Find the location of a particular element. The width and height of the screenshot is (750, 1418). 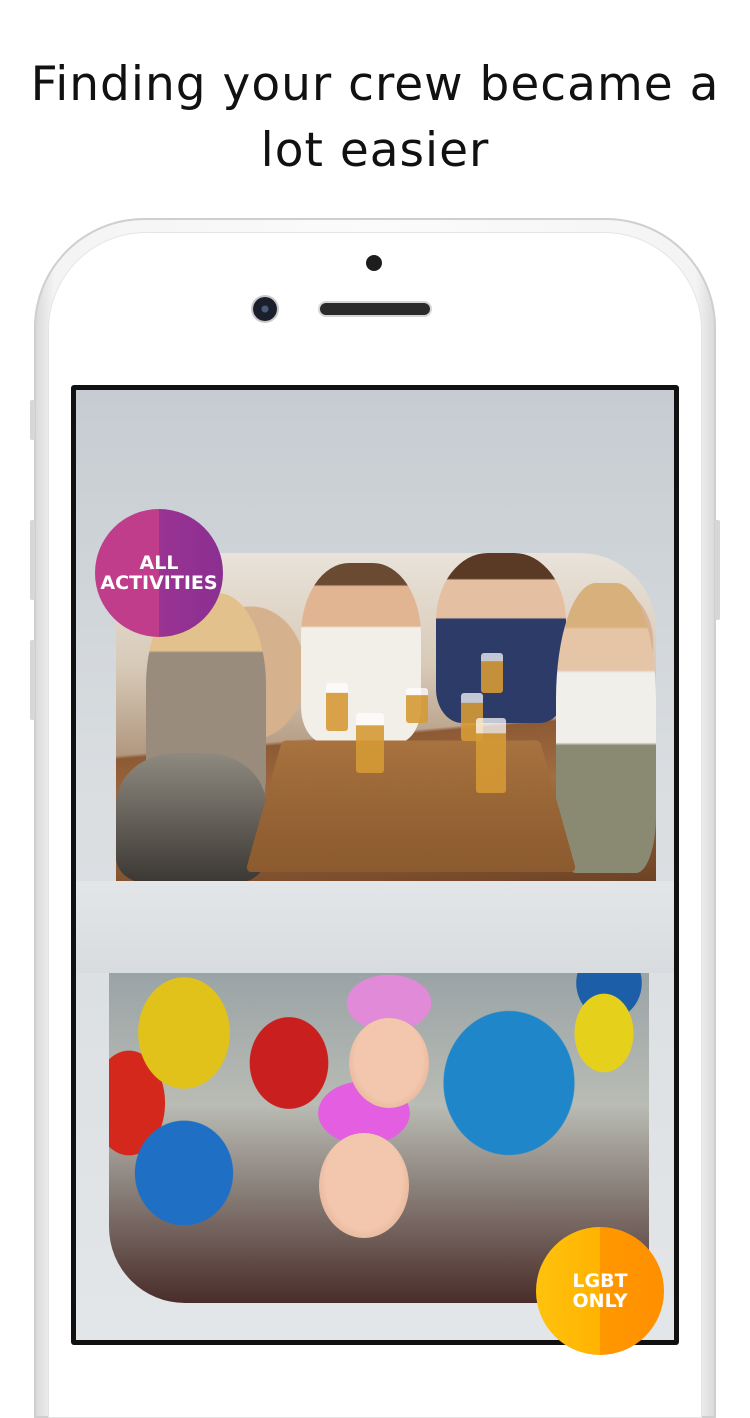

all-activities-line-1: ALL is located at coordinates (159, 563).